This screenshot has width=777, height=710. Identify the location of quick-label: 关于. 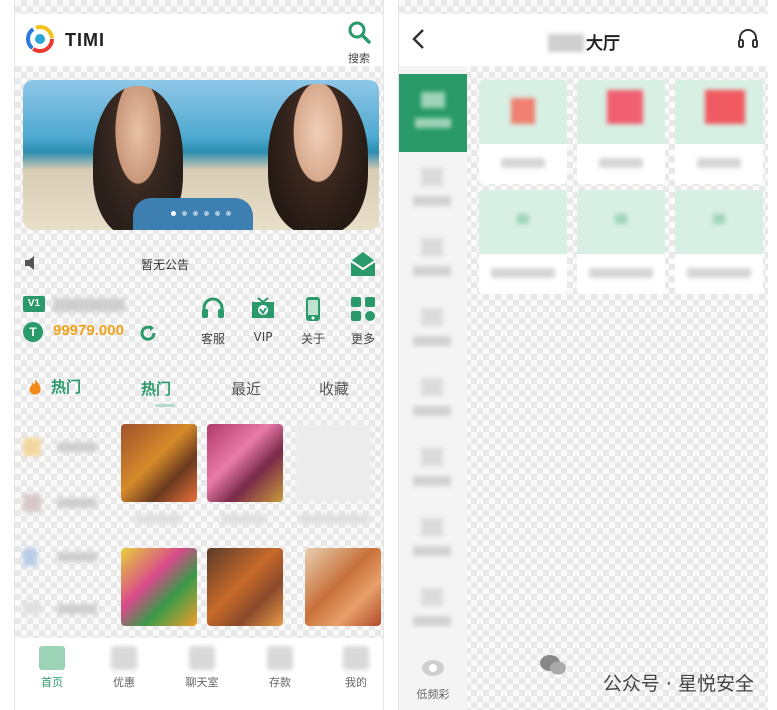
(312, 339).